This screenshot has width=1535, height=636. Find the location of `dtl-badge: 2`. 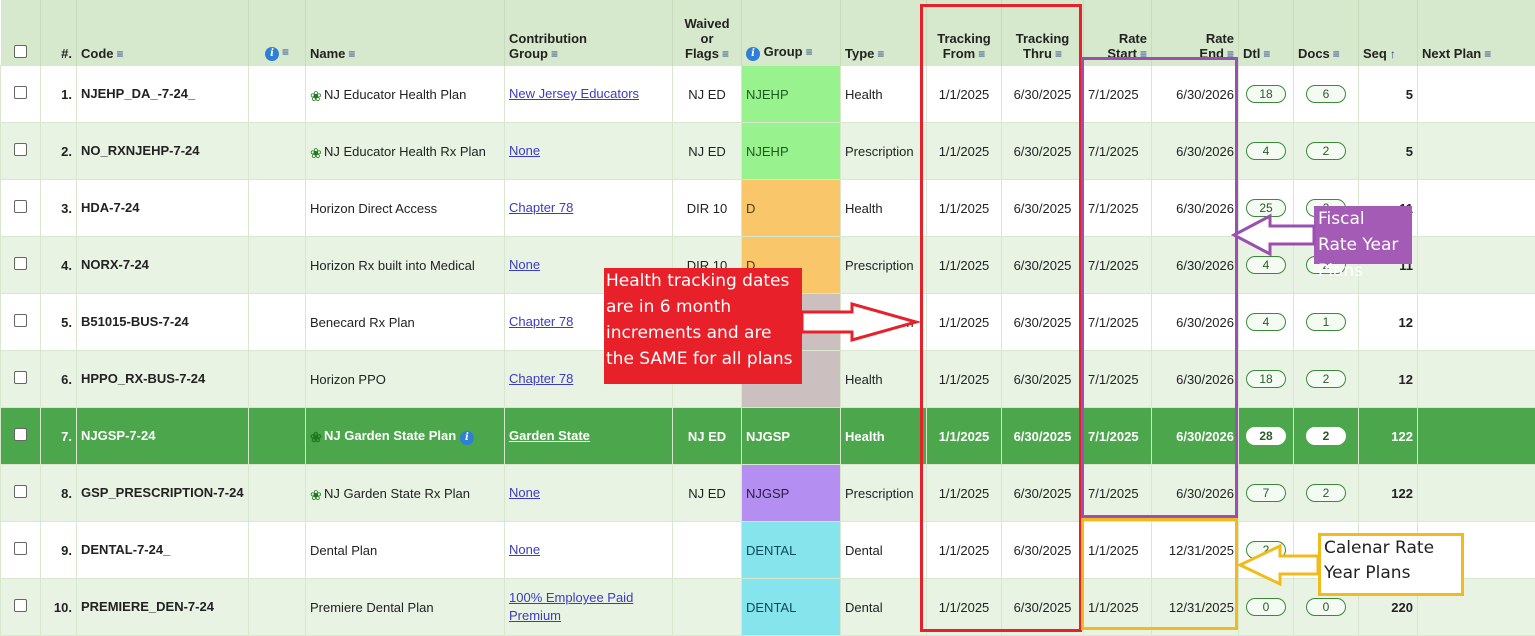

dtl-badge: 2 is located at coordinates (1266, 550).